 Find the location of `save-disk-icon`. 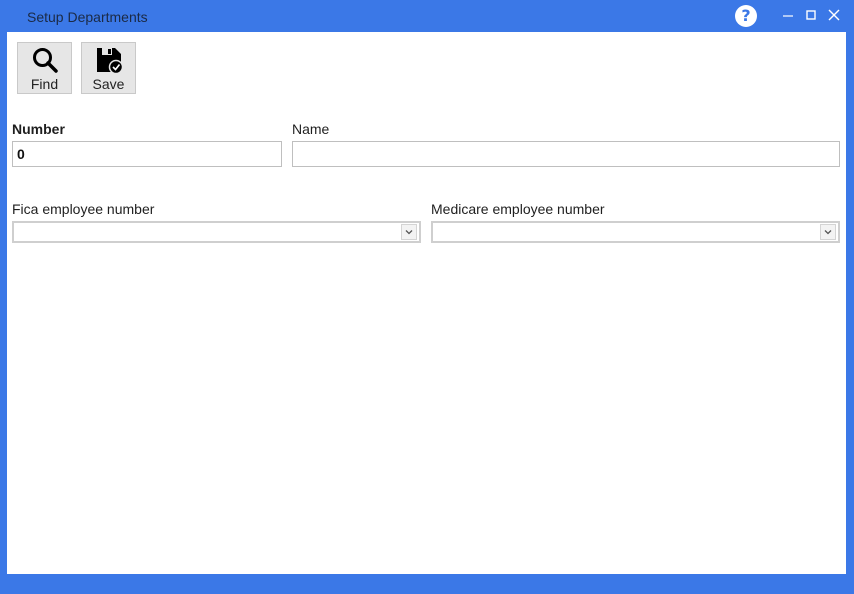

save-disk-icon is located at coordinates (109, 60).